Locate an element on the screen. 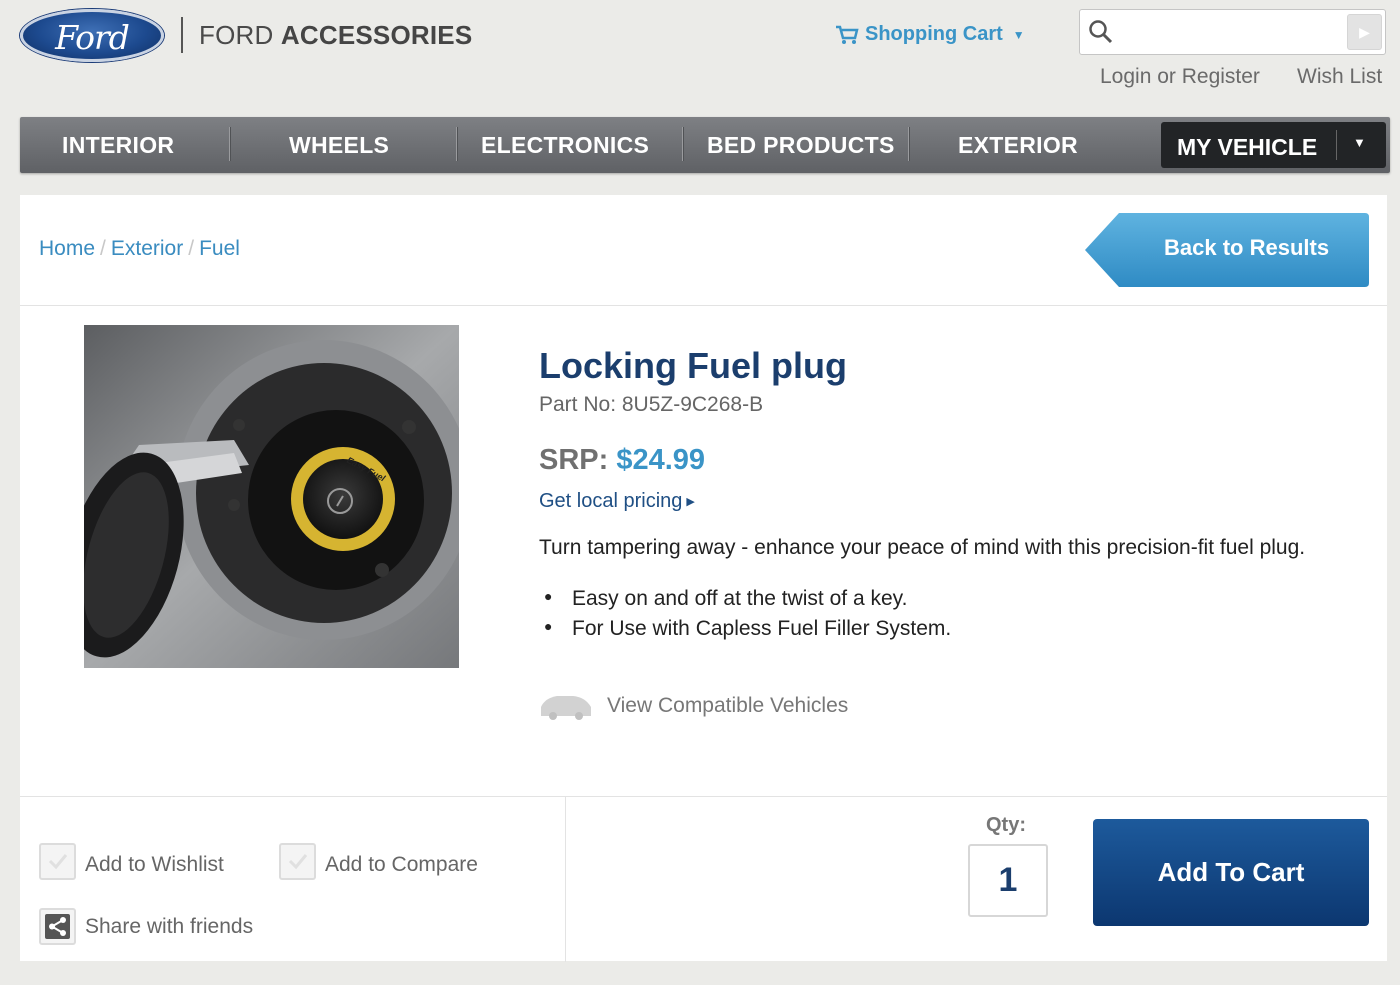 The height and width of the screenshot is (985, 1400). fuel-plug-photo: Easy Fuel is located at coordinates (271, 496).